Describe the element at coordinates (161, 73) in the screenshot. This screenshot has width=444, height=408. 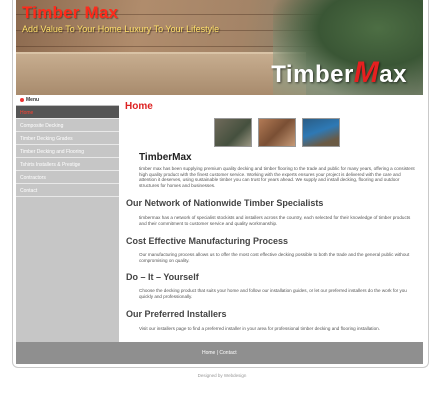
I see `deck-rail-graphic` at that location.